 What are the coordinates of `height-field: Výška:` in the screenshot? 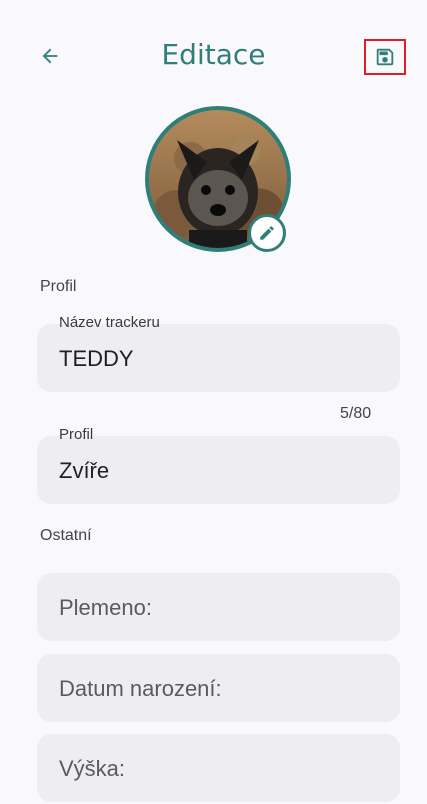 It's located at (218, 768).